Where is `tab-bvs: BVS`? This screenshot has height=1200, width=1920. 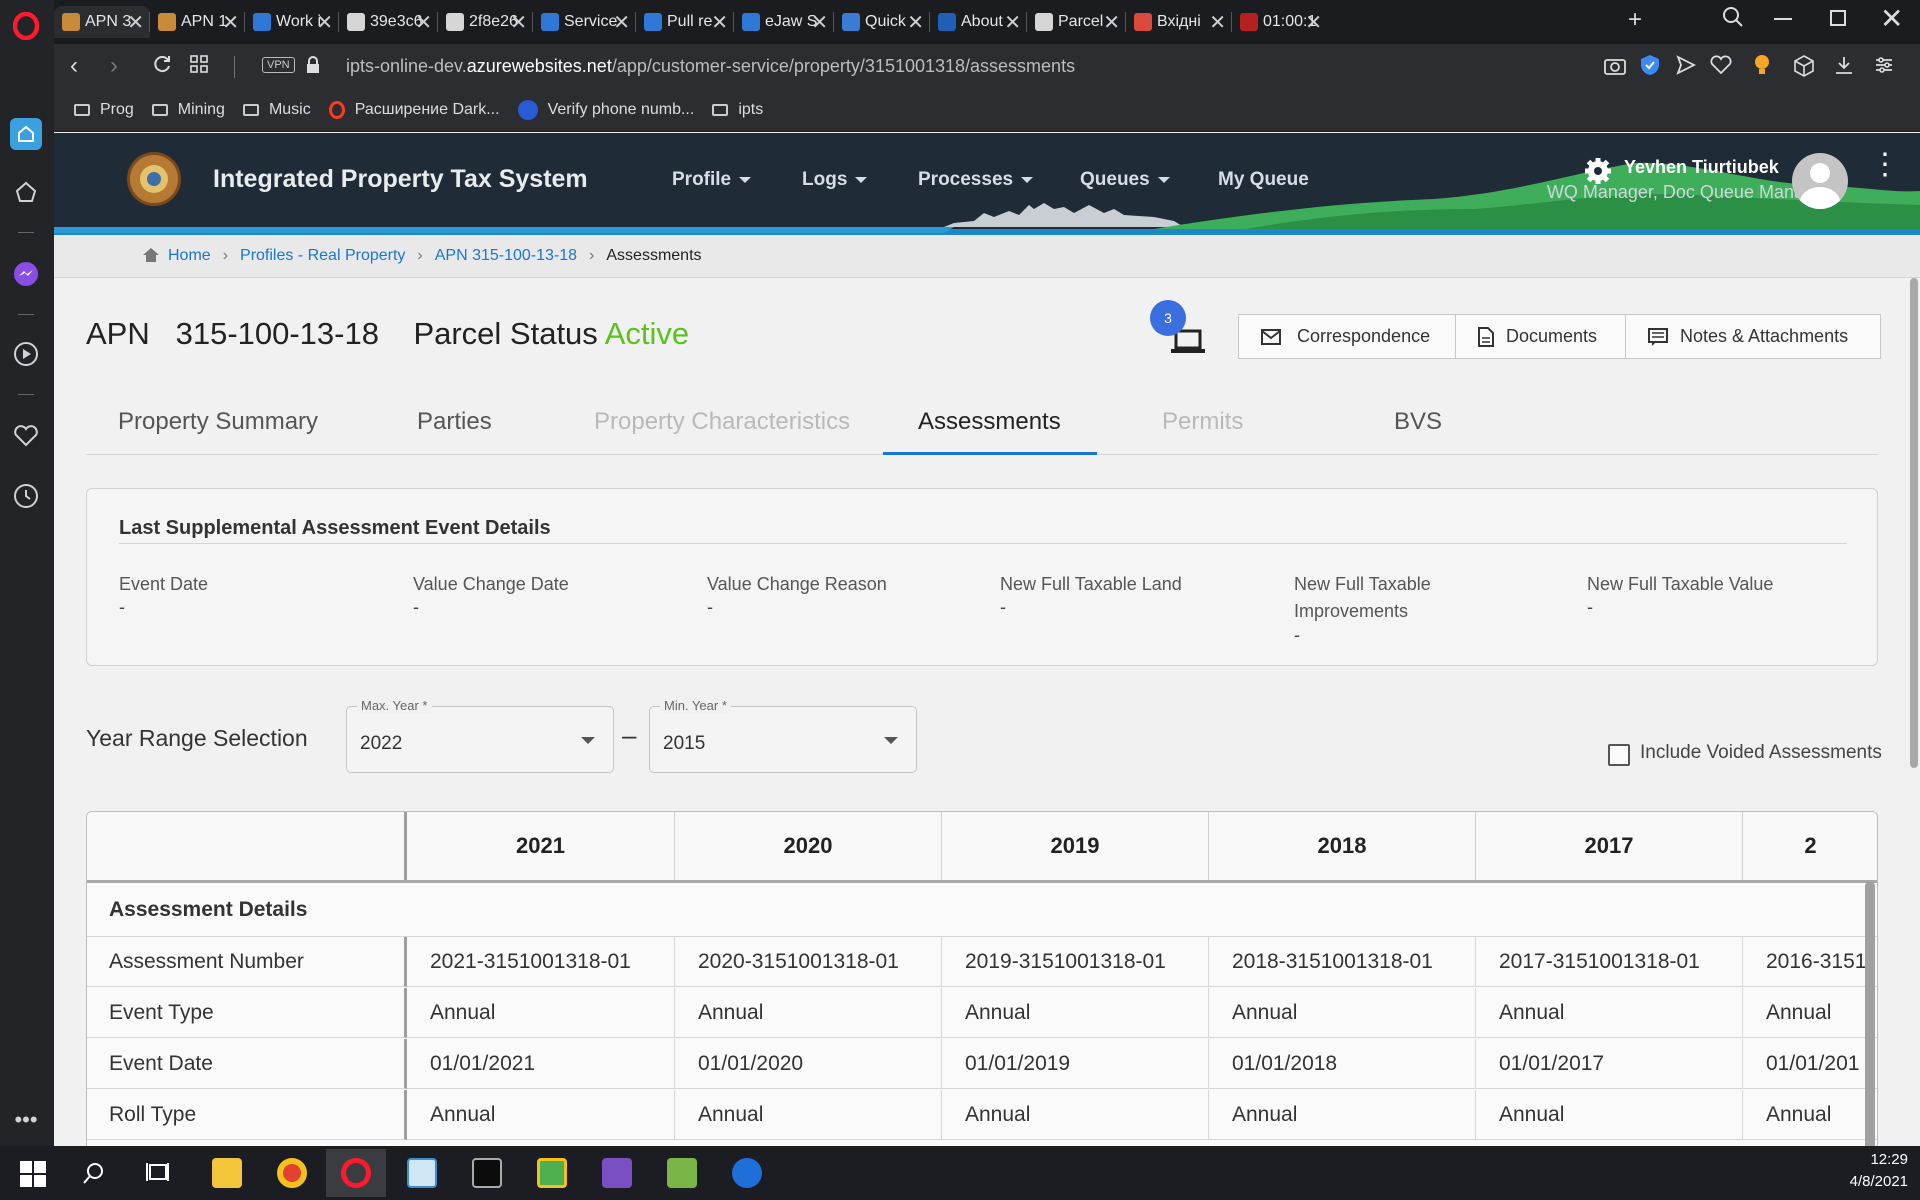
tab-bvs: BVS is located at coordinates (1418, 422).